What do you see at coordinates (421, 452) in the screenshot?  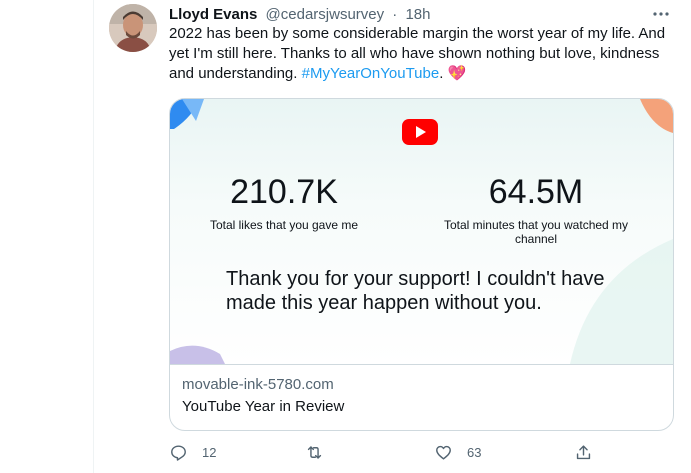 I see `tweet-actions: 12 63` at bounding box center [421, 452].